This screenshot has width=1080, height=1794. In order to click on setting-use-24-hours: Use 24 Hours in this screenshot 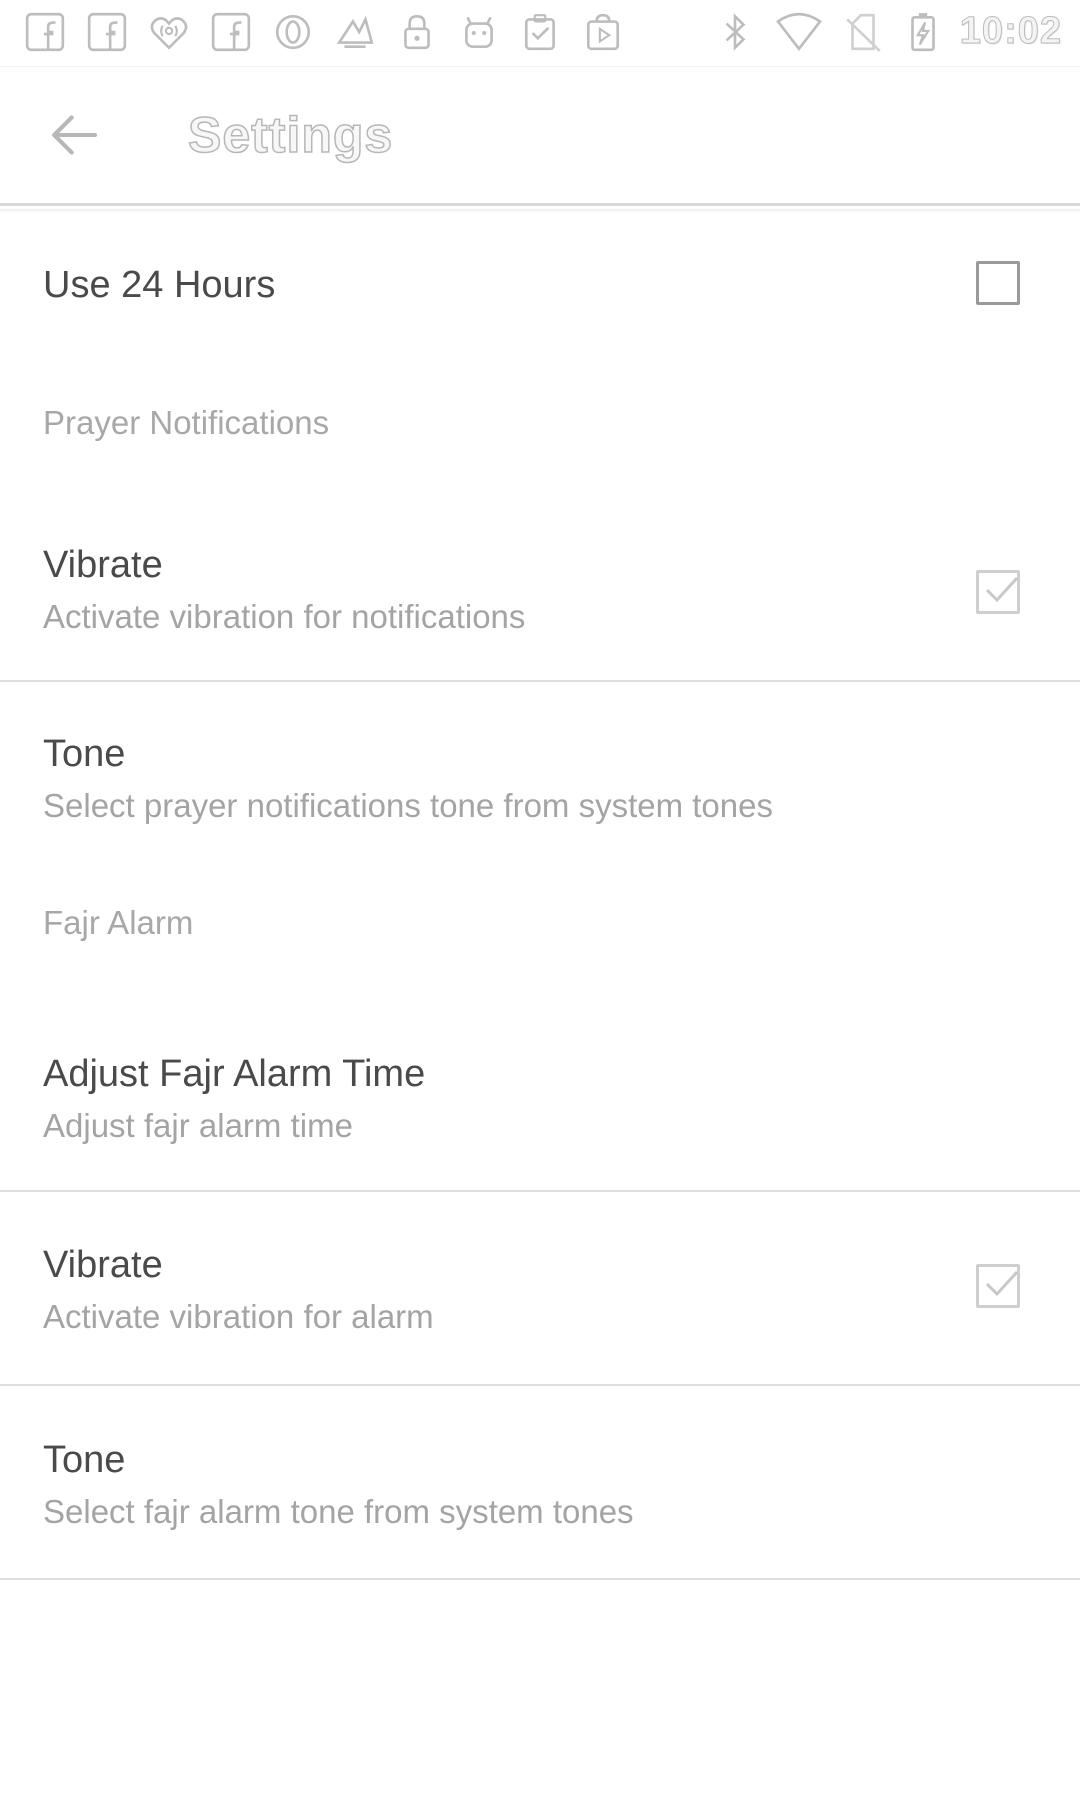, I will do `click(540, 285)`.